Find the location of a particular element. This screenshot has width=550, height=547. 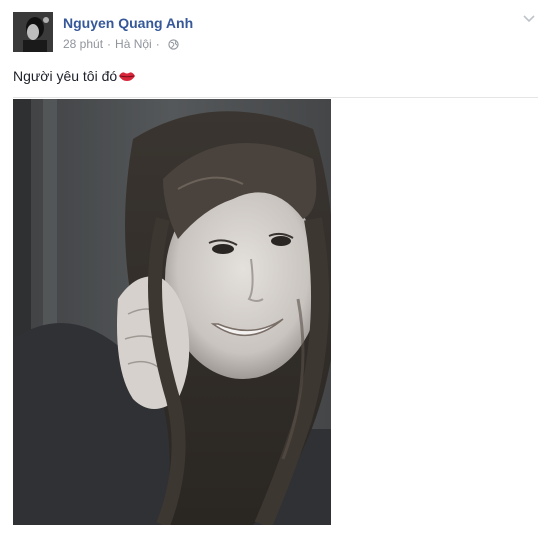

chevron-down-icon is located at coordinates (529, 19).